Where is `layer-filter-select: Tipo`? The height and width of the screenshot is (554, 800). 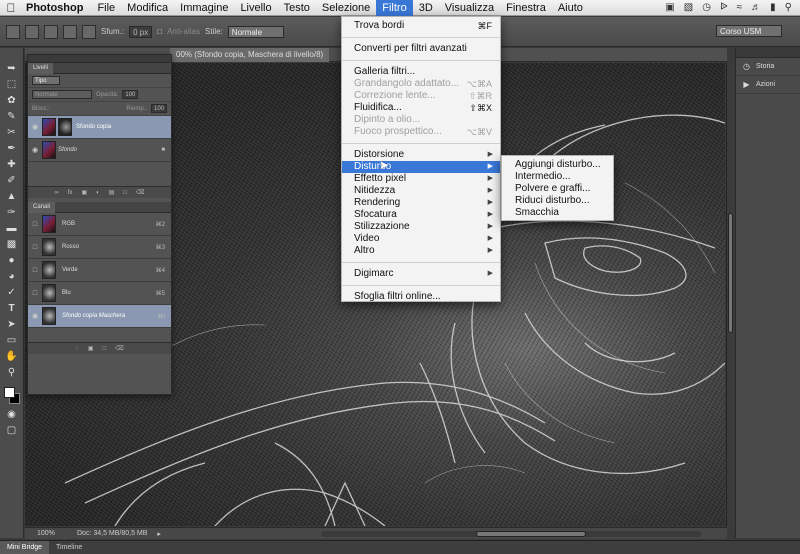
layer-filter-select: Tipo is located at coordinates (46, 80).